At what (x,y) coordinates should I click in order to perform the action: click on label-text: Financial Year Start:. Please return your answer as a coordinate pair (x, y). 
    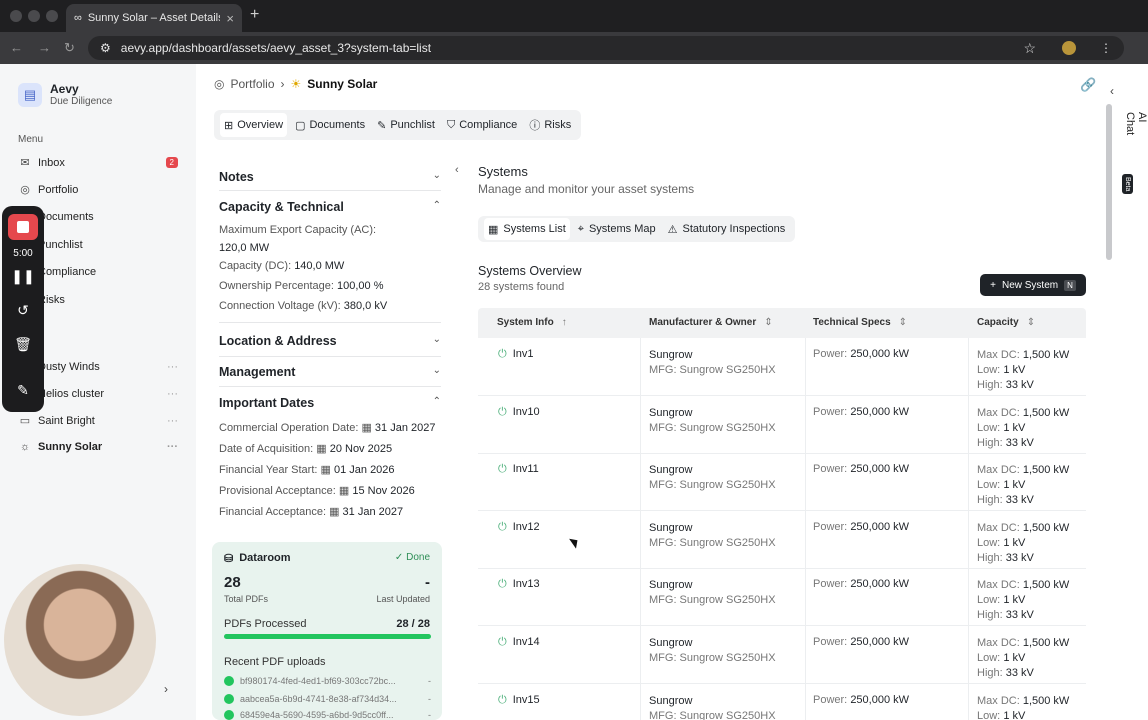
    Looking at the image, I should click on (268, 470).